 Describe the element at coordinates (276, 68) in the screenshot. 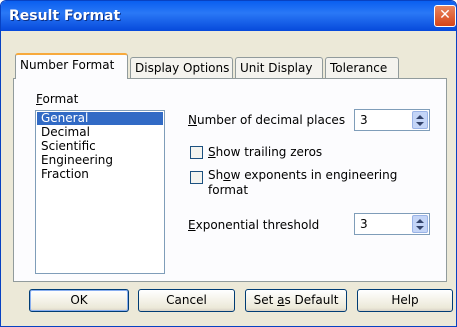

I see `tab-label: Unit Display` at that location.